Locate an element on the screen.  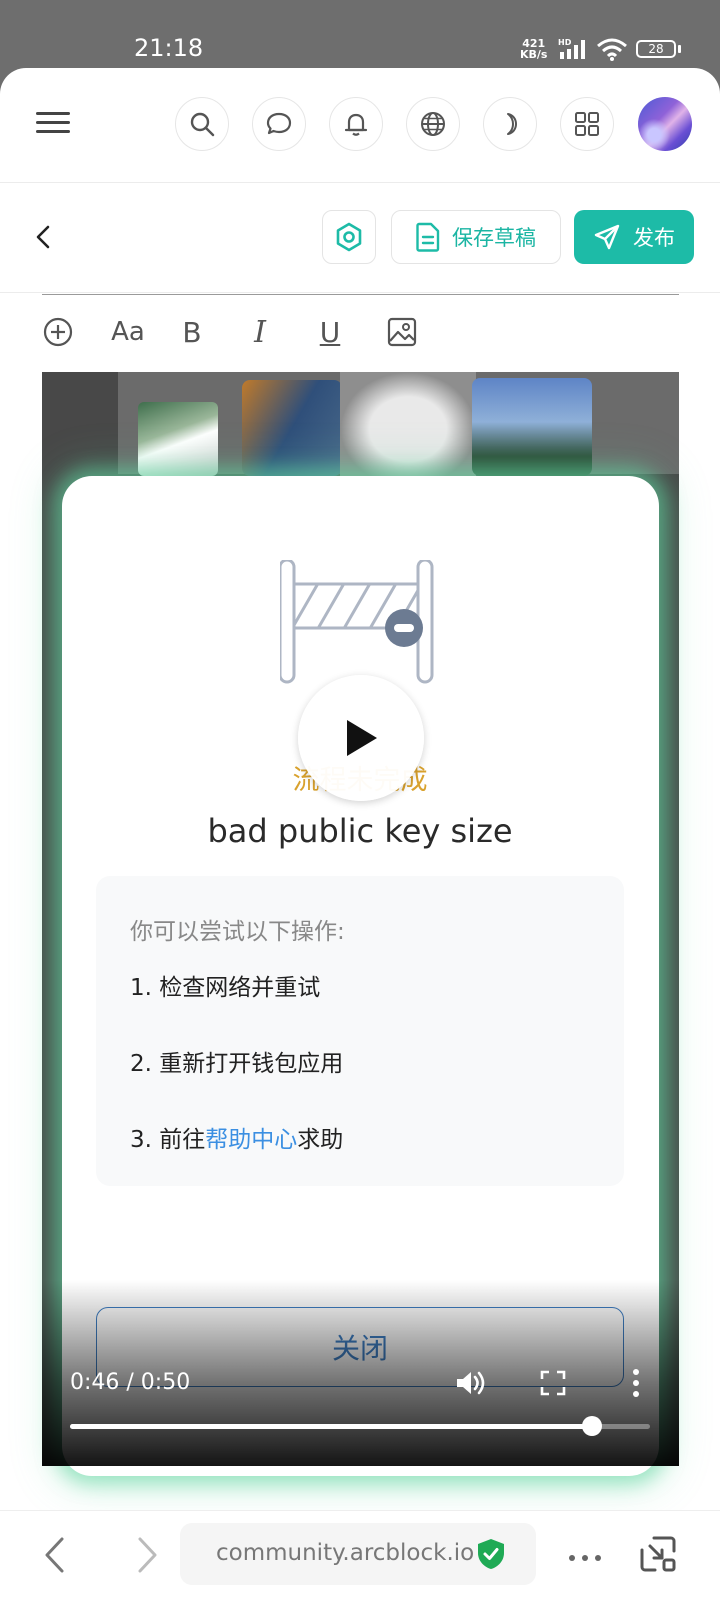
status-time: 21:18 is located at coordinates (169, 48).